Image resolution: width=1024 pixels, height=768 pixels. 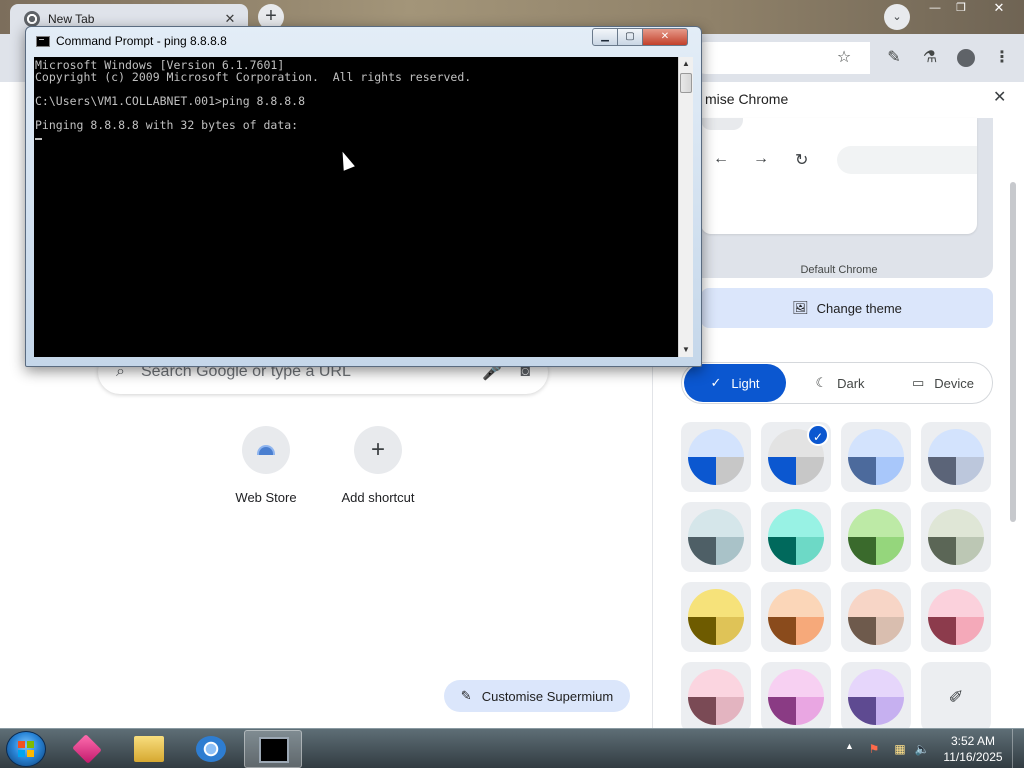 I want to click on show-desktop-button, so click(x=1018, y=748).